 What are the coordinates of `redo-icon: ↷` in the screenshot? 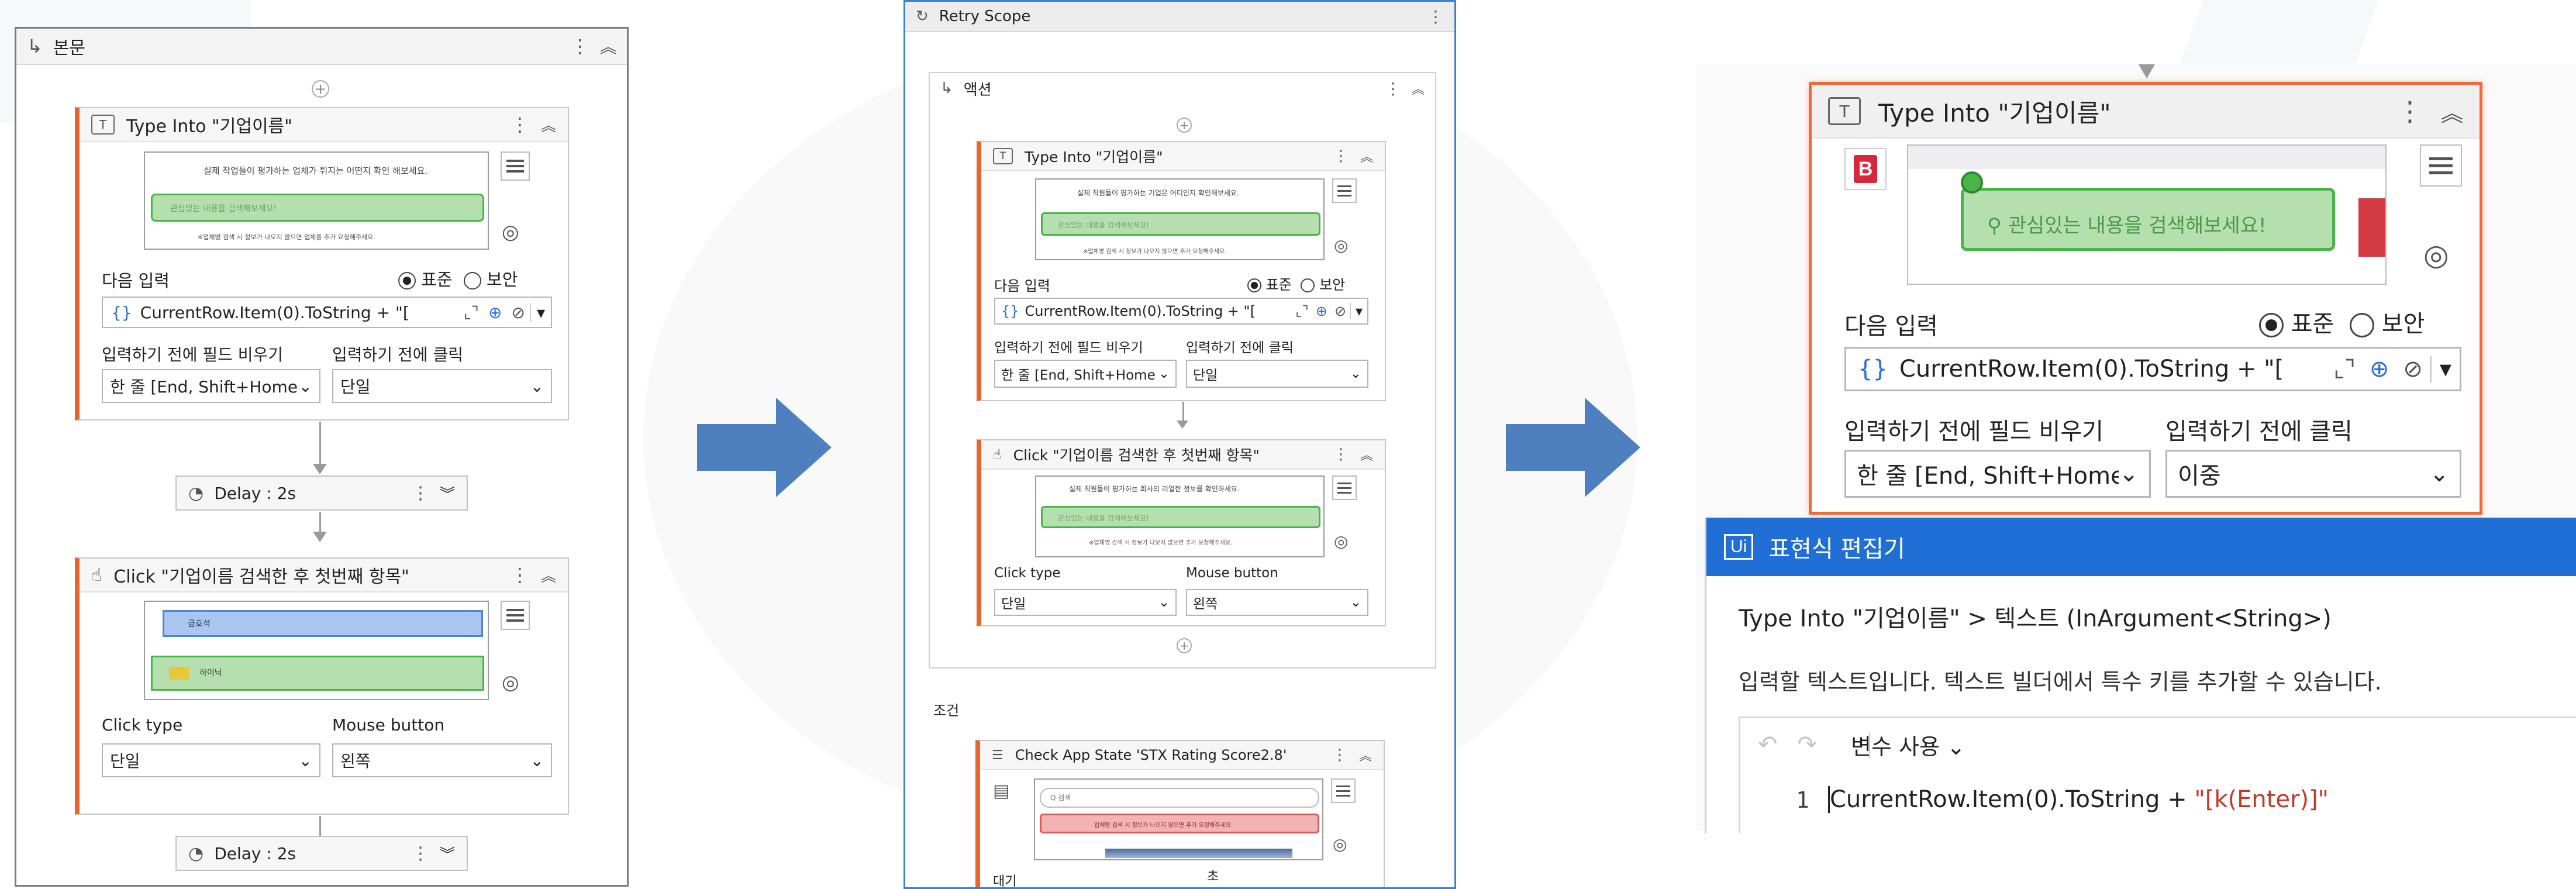 It's located at (1808, 744).